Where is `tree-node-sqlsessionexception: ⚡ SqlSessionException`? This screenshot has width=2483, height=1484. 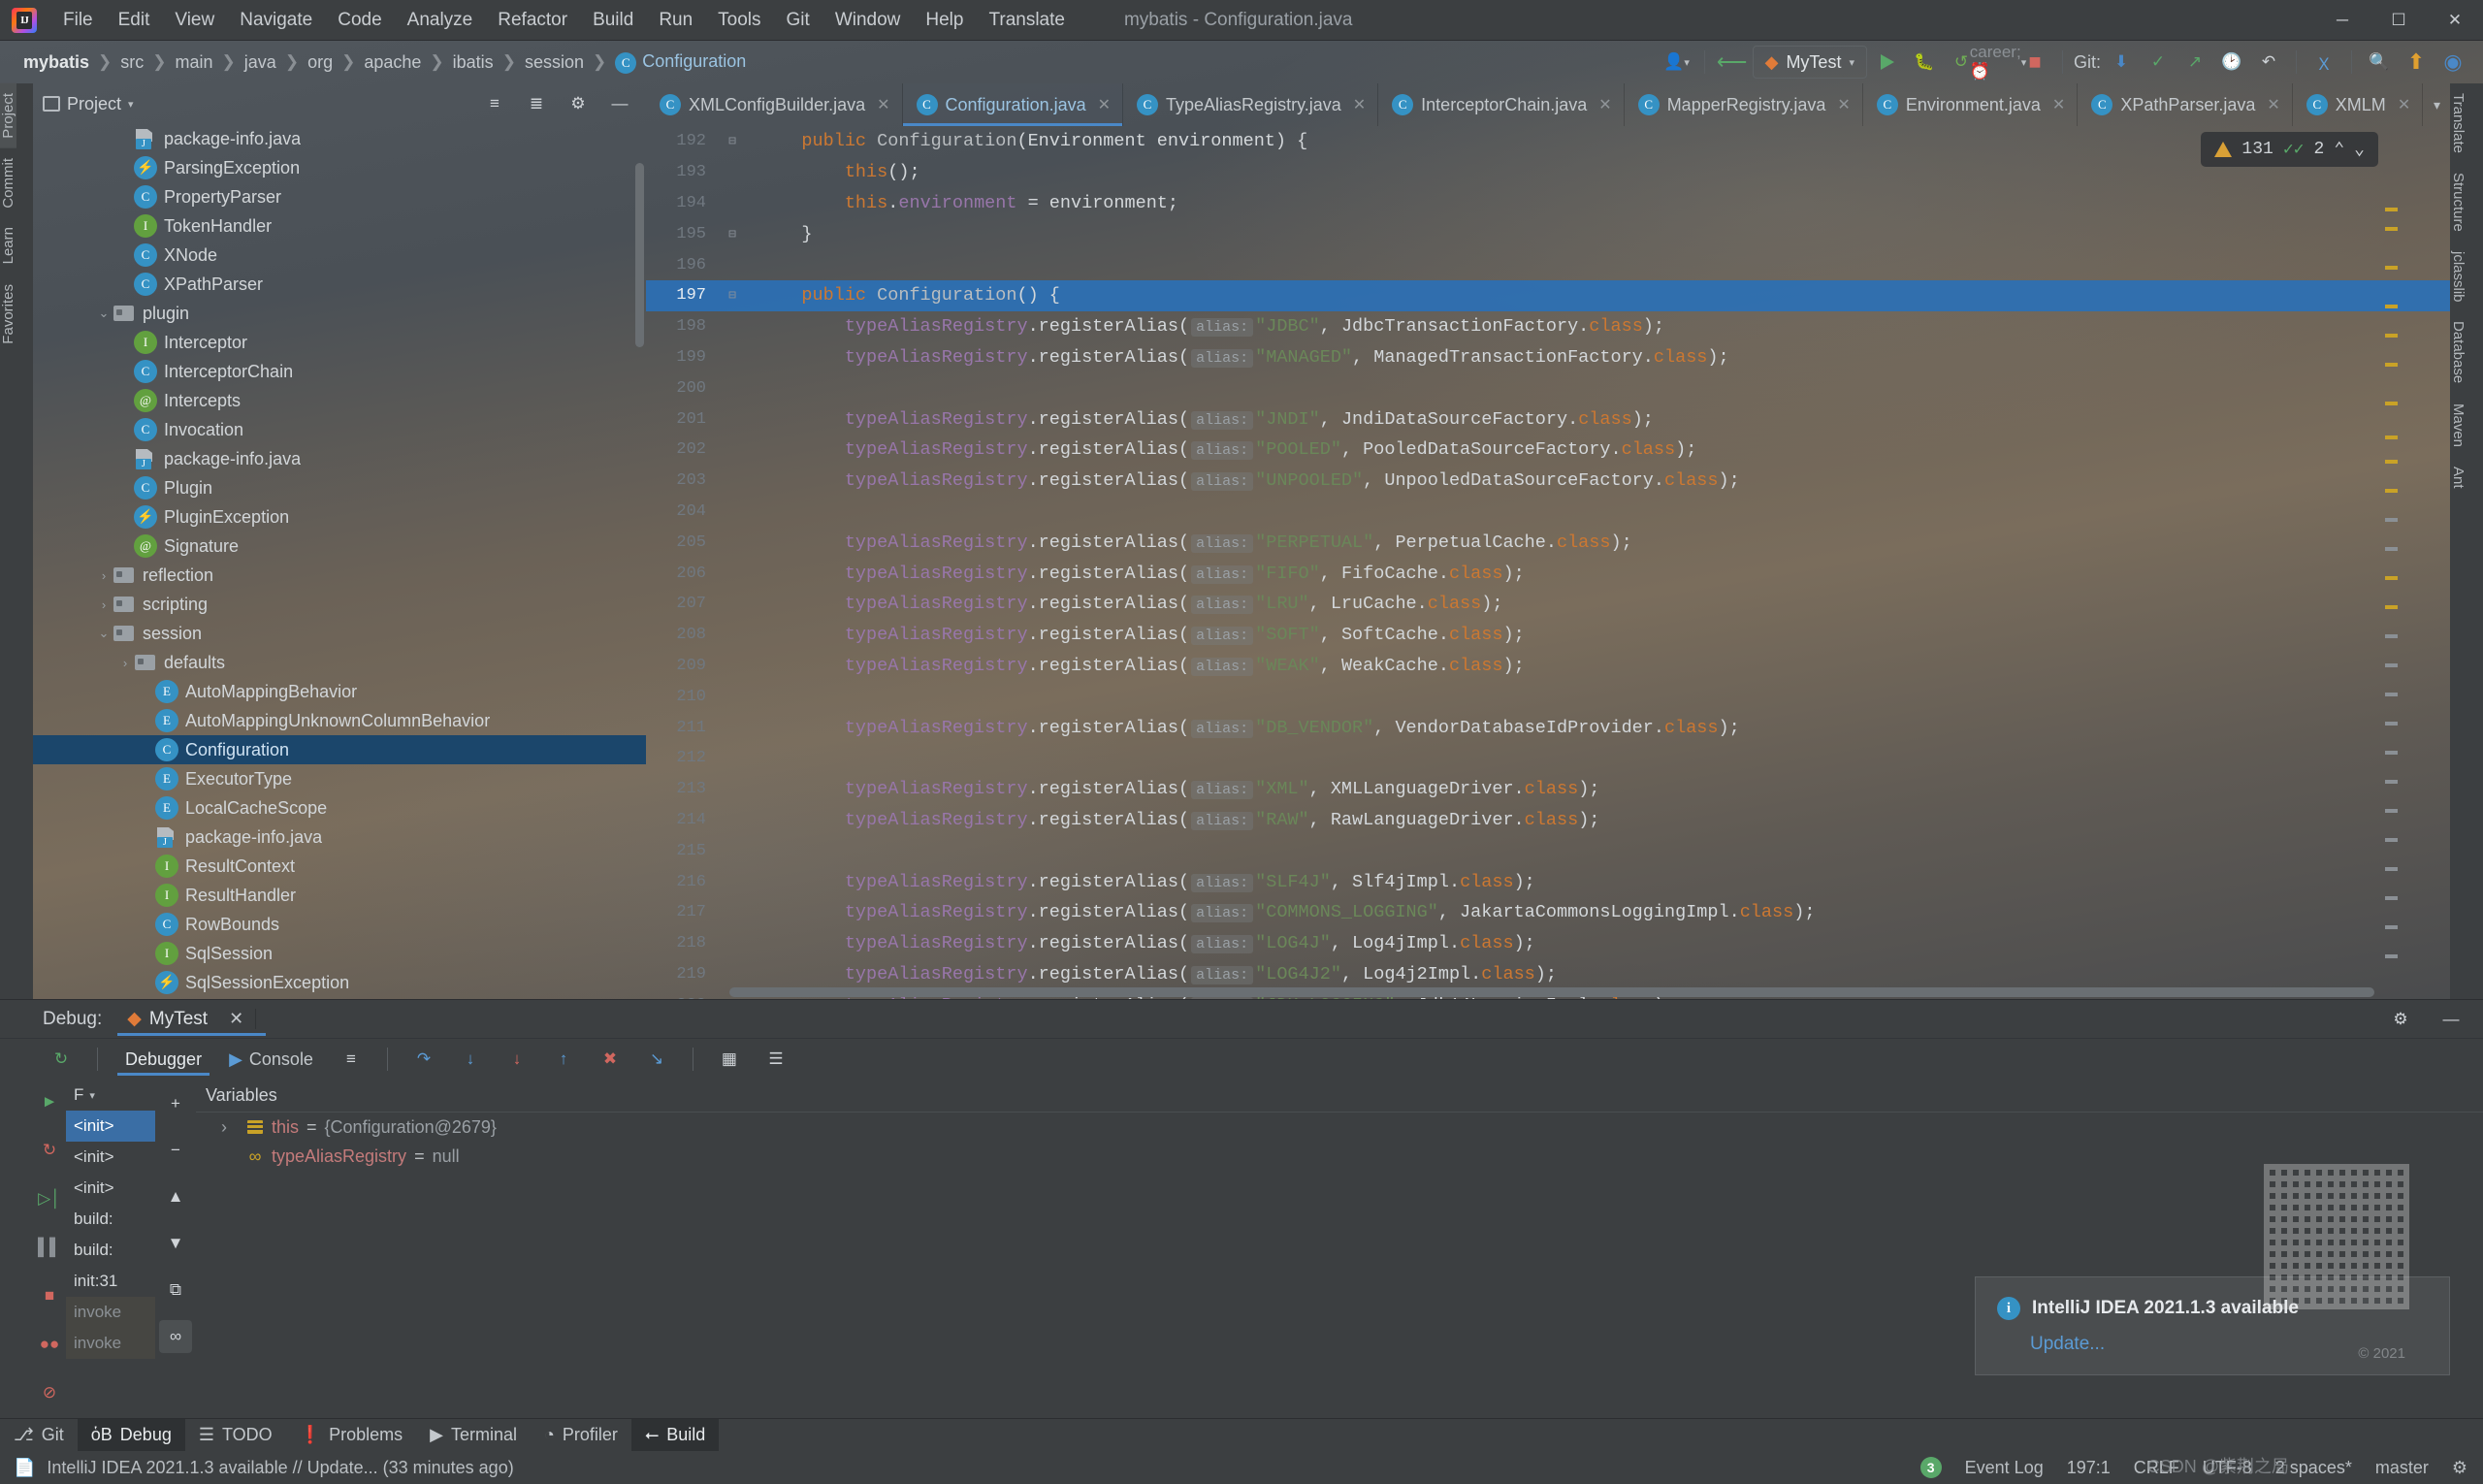 tree-node-sqlsessionexception: ⚡ SqlSessionException is located at coordinates (340, 982).